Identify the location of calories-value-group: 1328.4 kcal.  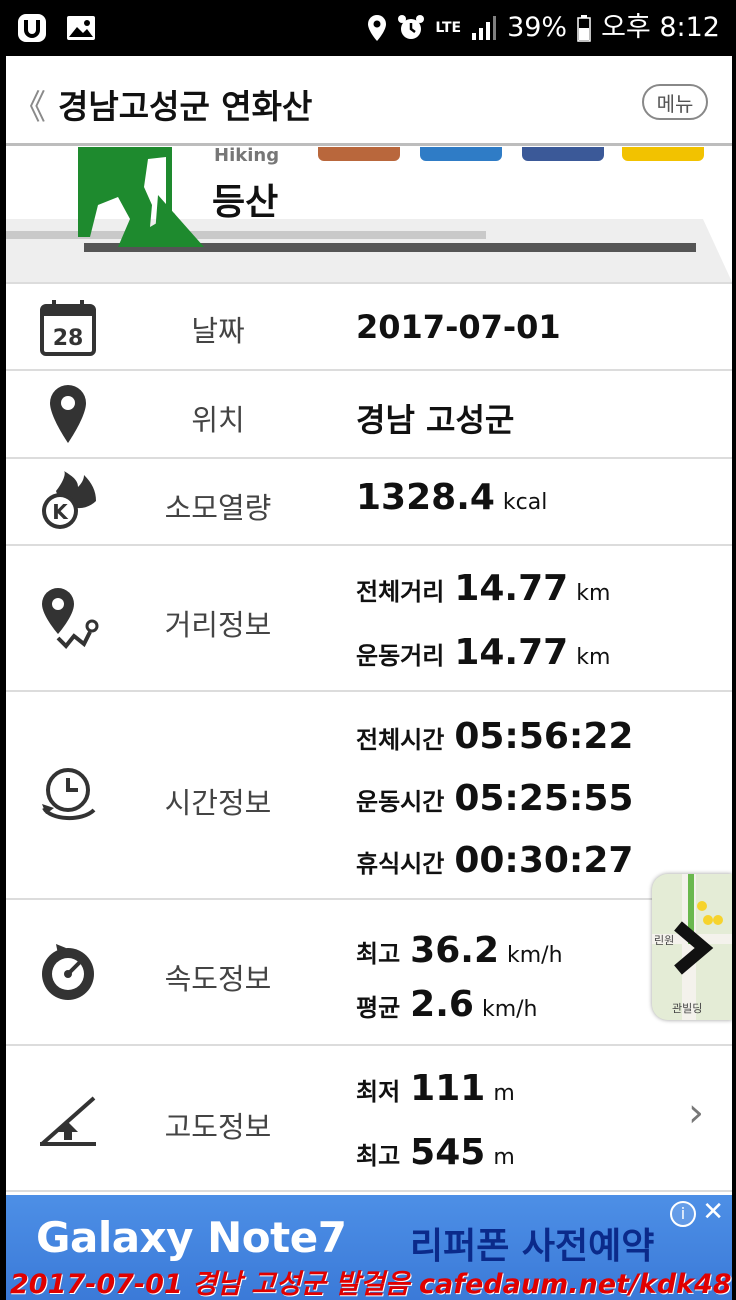
(451, 497).